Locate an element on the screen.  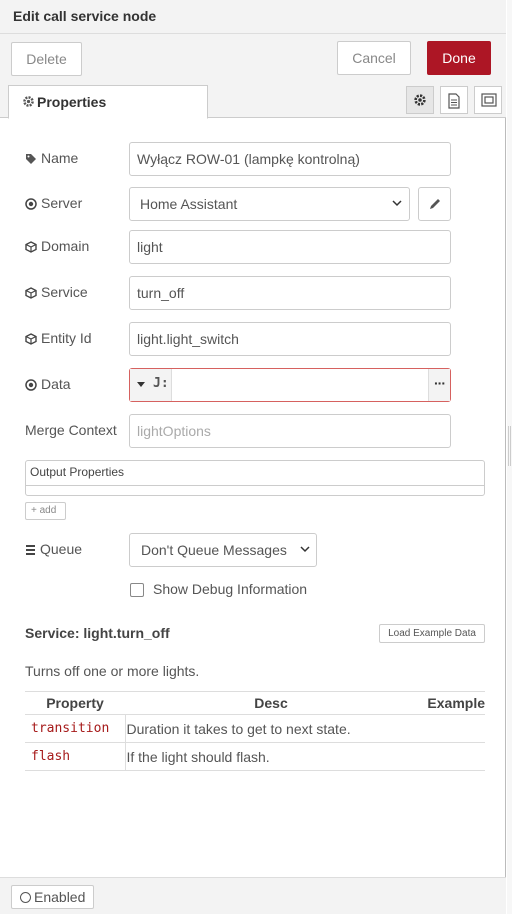
field-name: flash is located at coordinates (75, 756).